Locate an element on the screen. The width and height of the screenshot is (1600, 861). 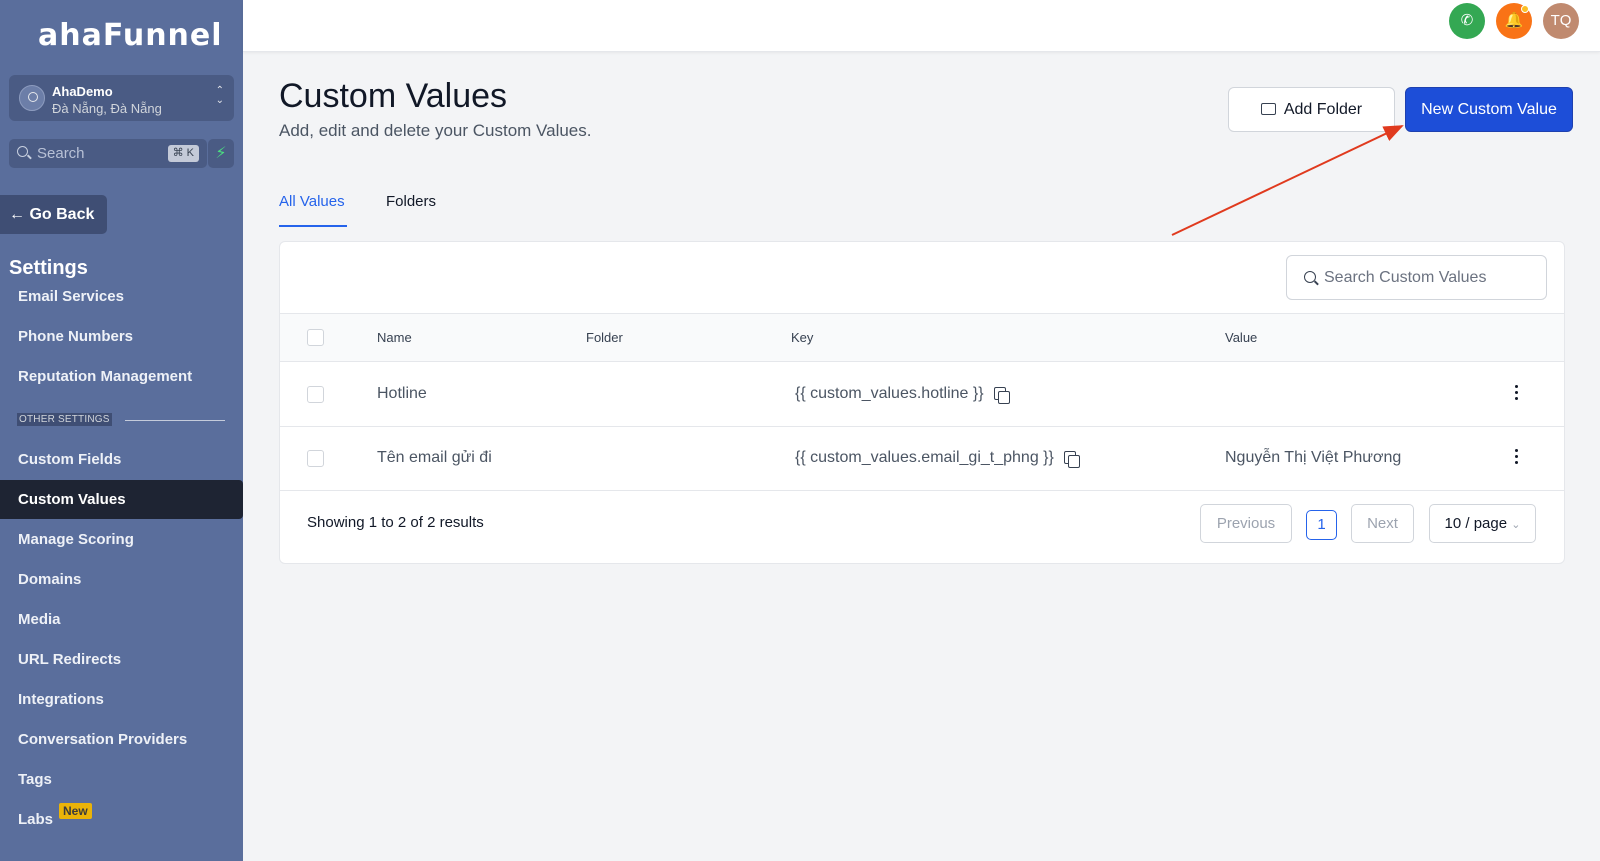
tab-all-values: All Values is located at coordinates (313, 210).